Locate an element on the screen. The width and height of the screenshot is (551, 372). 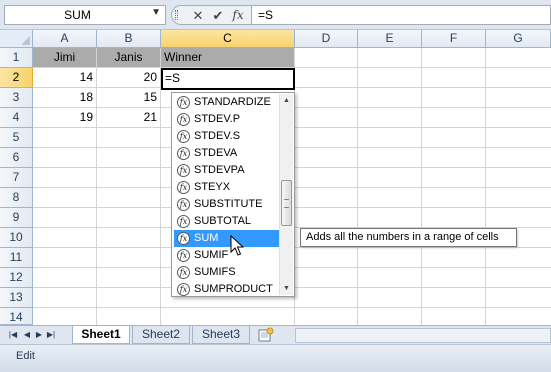
row-header-6: 6 is located at coordinates (16, 158).